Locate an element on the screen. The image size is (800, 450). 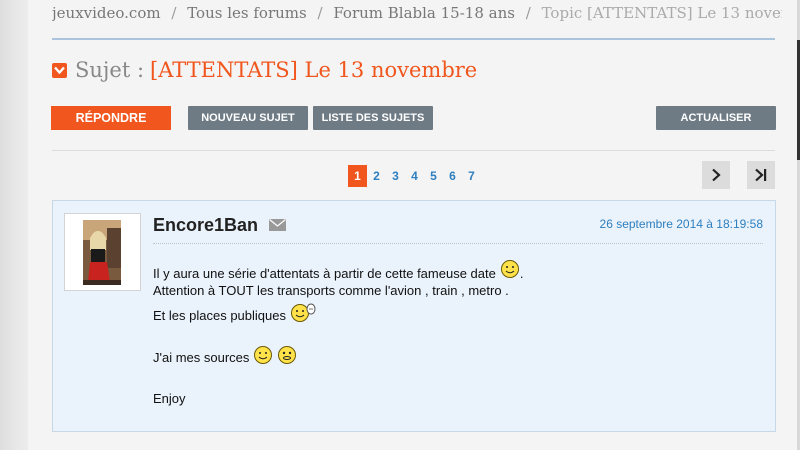
refresh-button: Actualiser is located at coordinates (716, 118).